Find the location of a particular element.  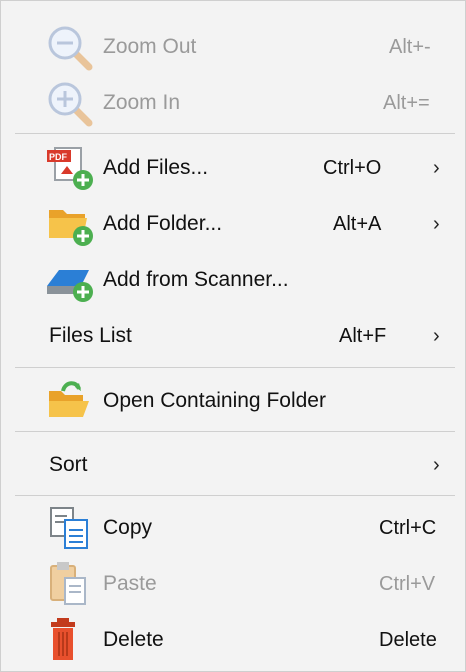

menu-item-sort: Sort › is located at coordinates (233, 465).